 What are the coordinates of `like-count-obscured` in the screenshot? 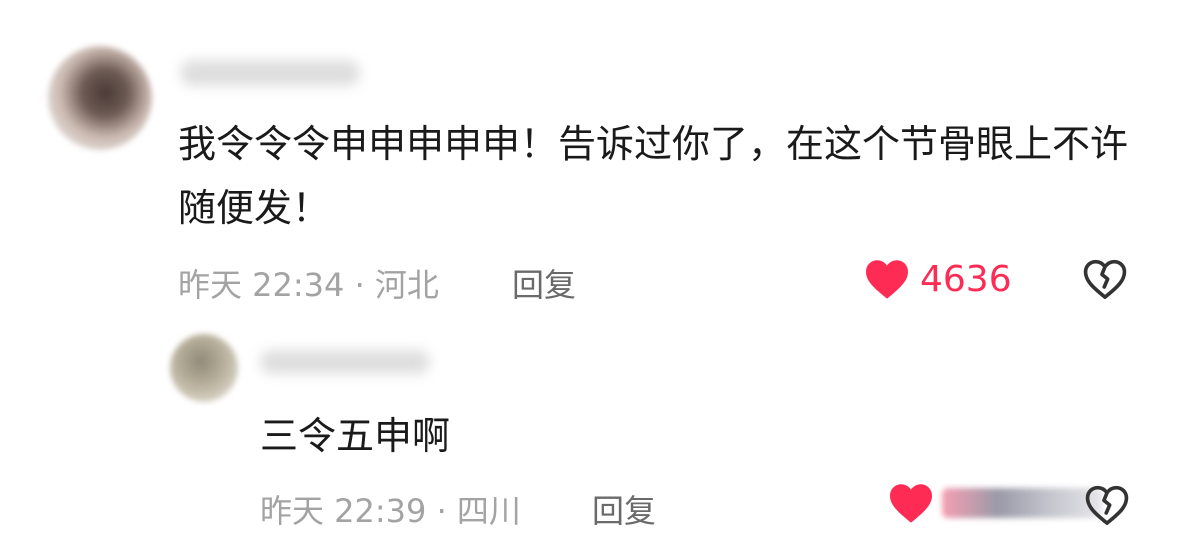 It's located at (1022, 503).